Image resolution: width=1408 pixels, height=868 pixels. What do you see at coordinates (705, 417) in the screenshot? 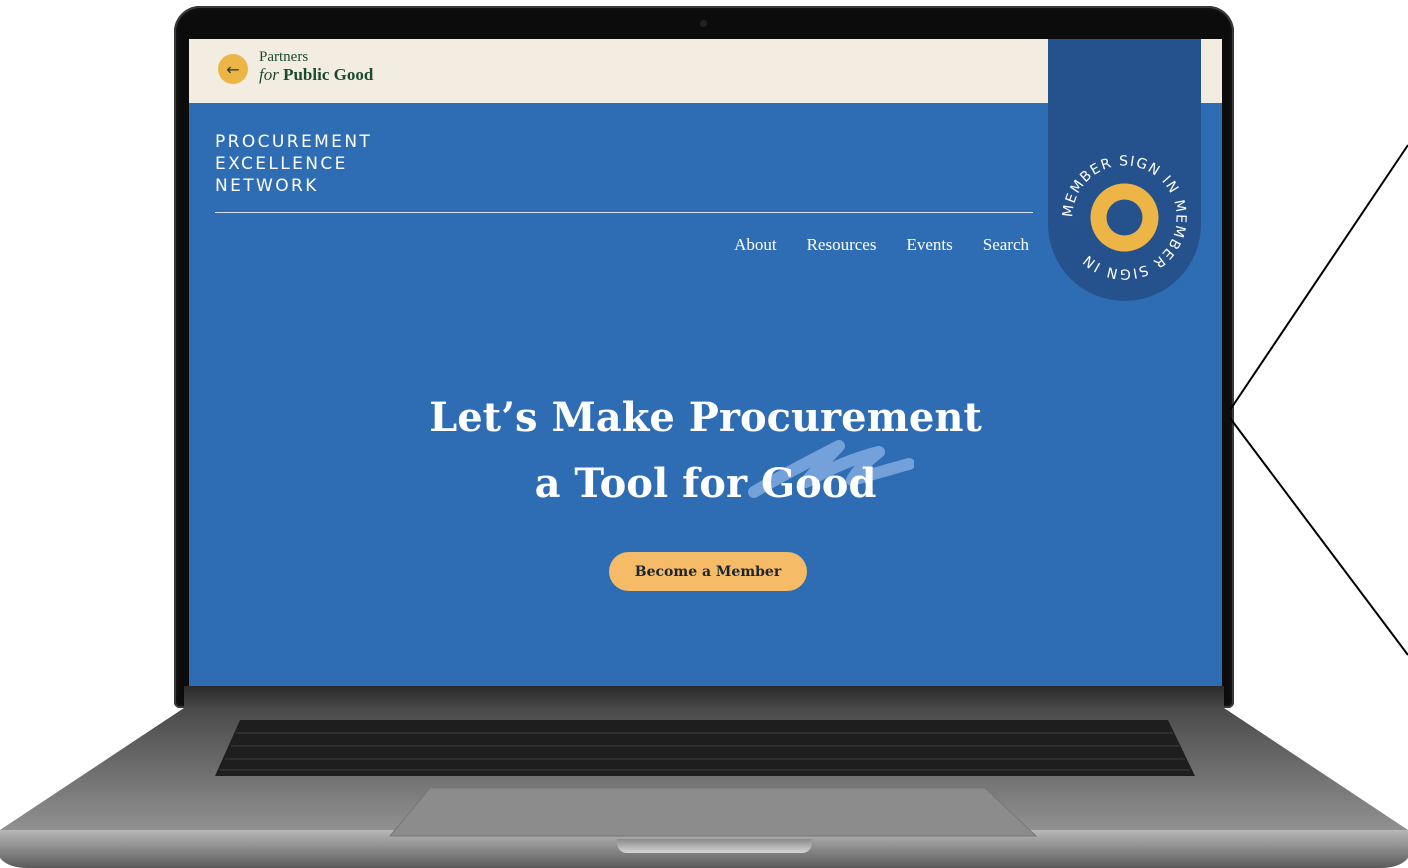
I see `hero-line-1: Let’s Make Procurement` at bounding box center [705, 417].